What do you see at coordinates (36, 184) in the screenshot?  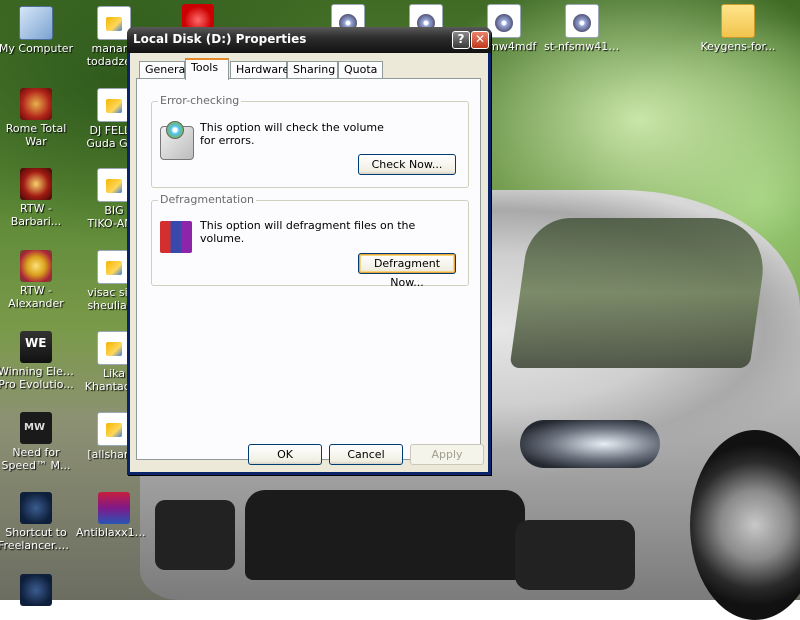 I see `rtw-barbarian-icon` at bounding box center [36, 184].